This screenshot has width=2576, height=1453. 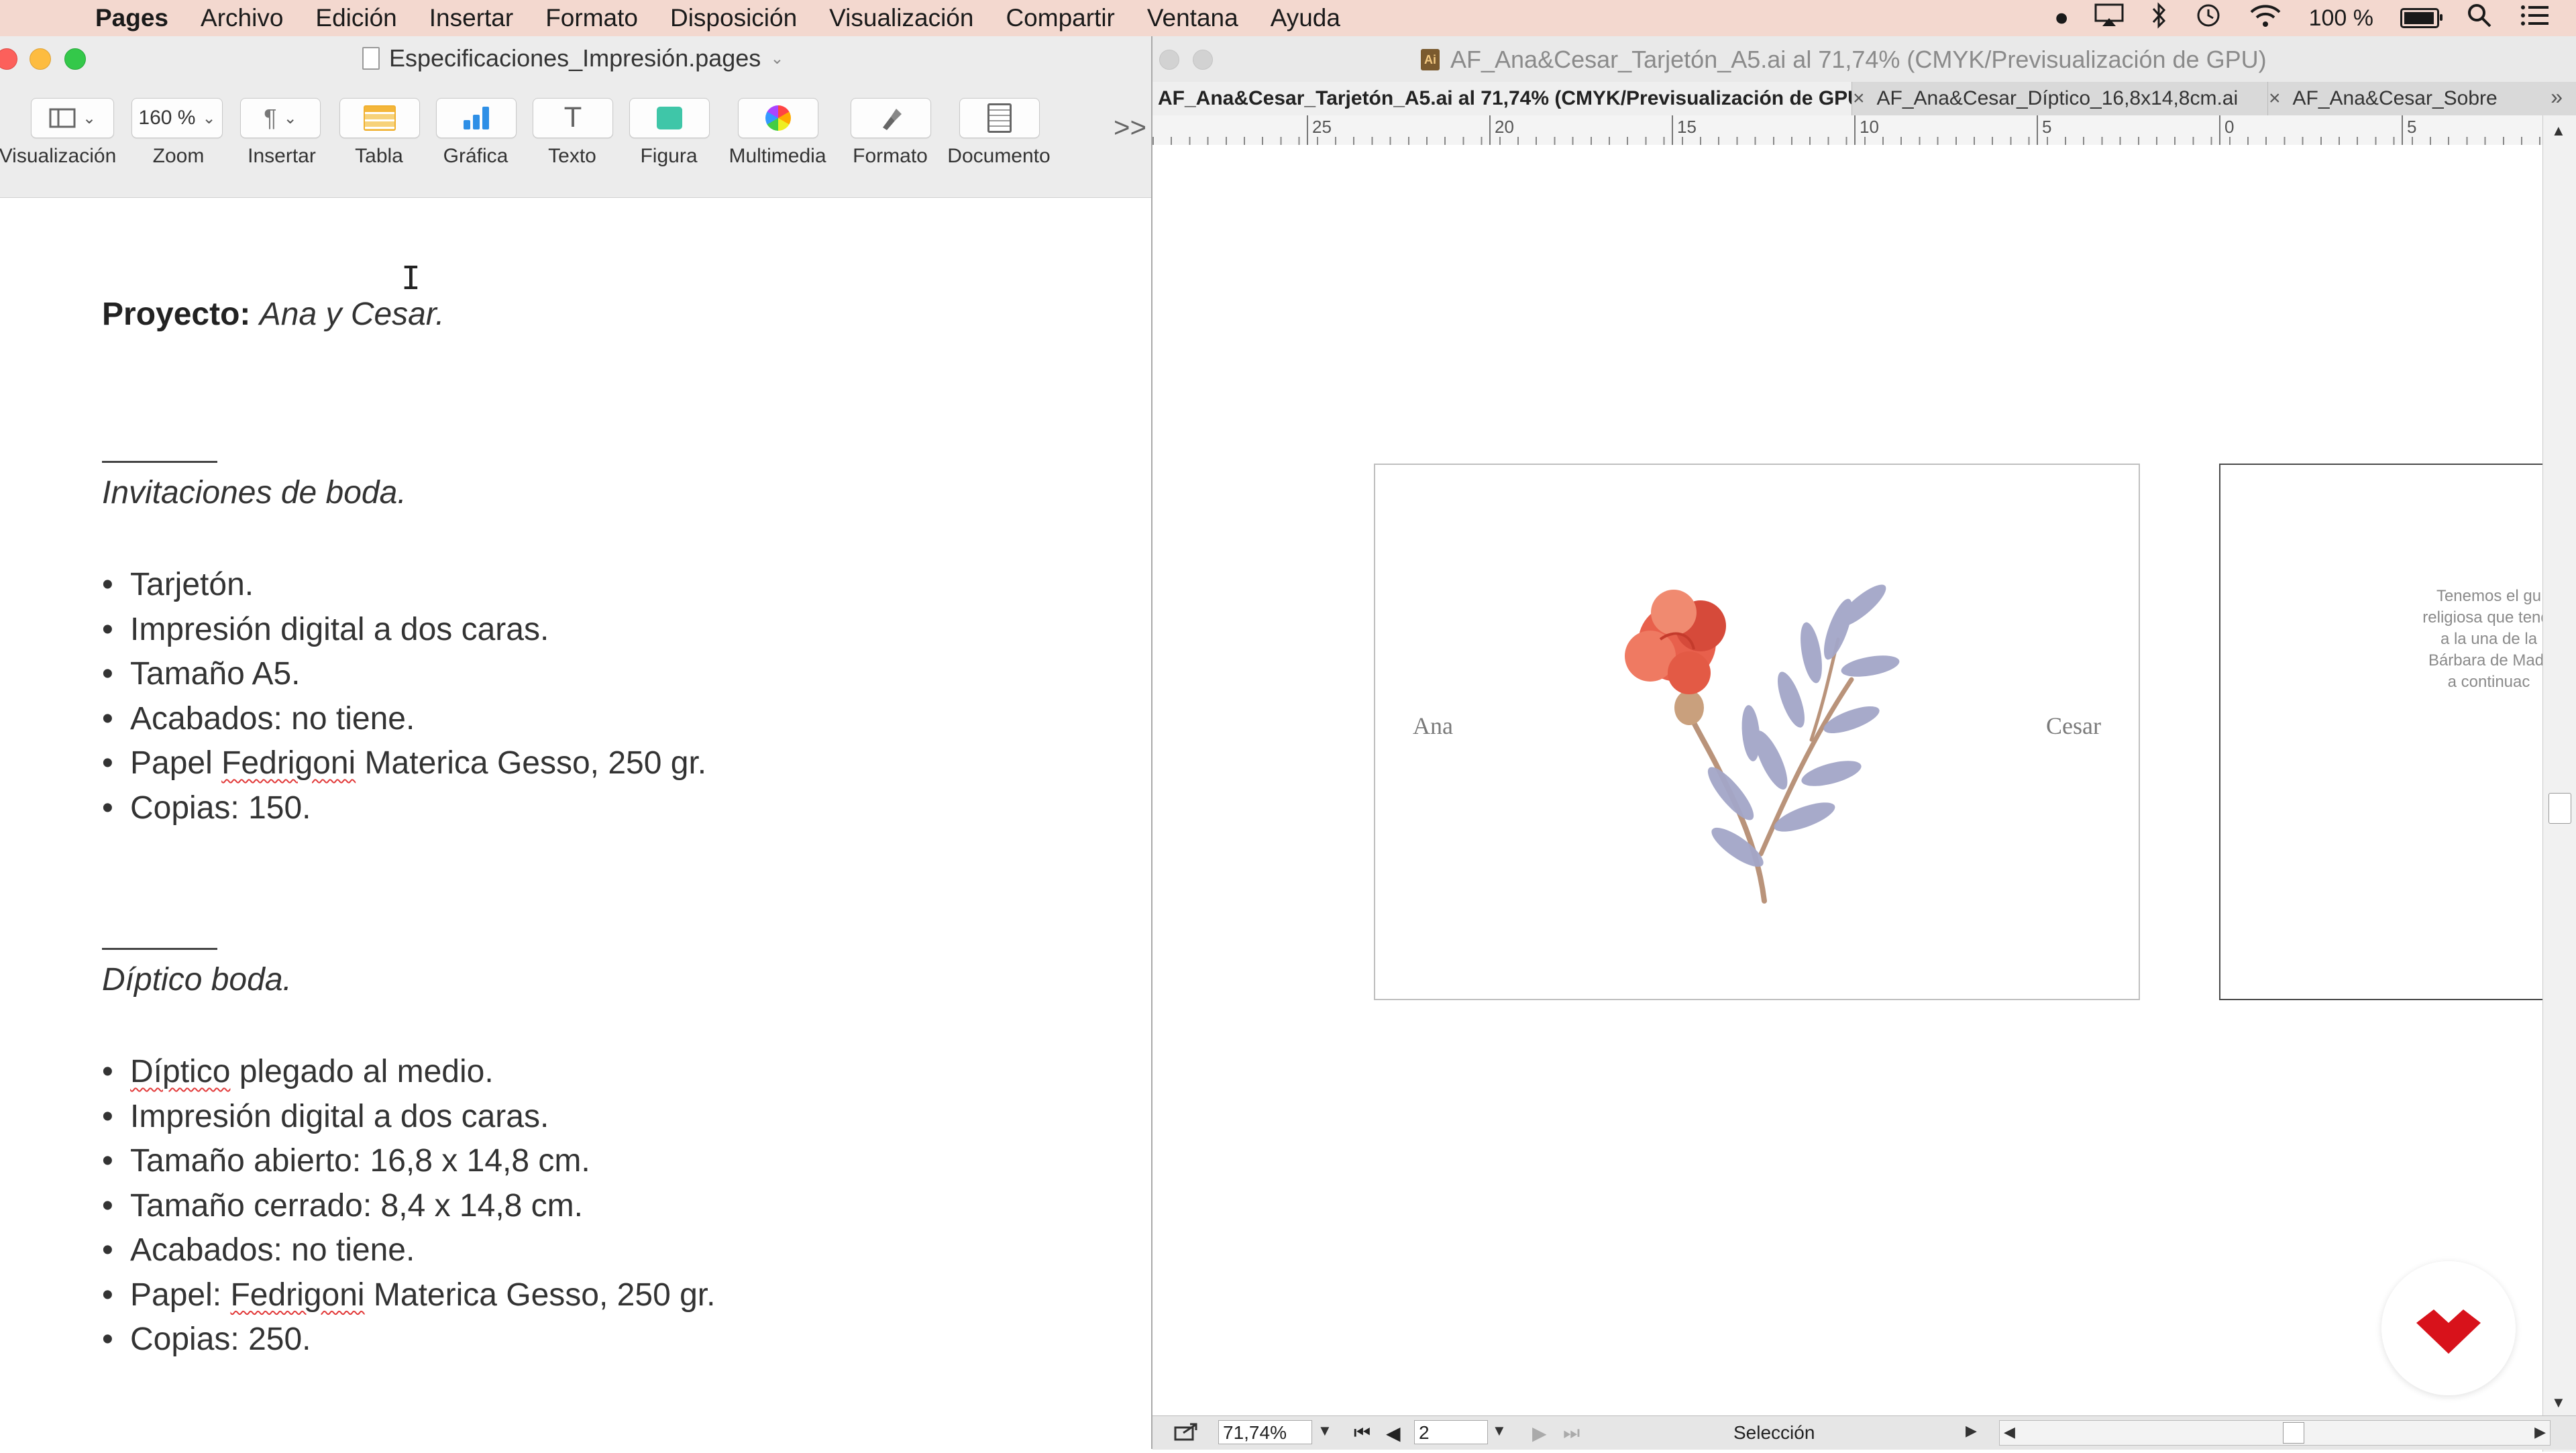 I want to click on time-machine-icon, so click(x=2208, y=18).